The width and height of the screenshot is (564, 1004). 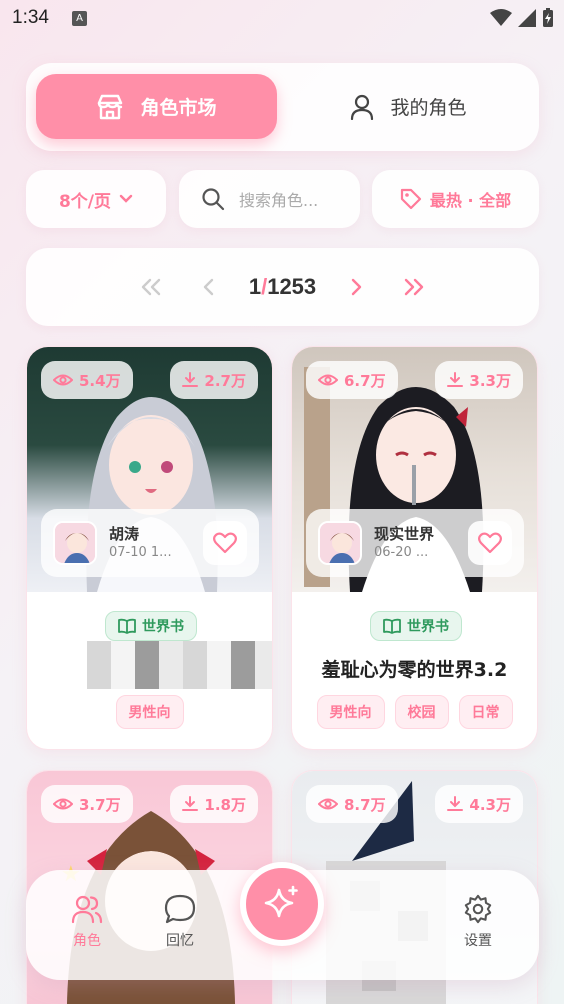 I want to click on downloads-badge: 4.3万, so click(x=479, y=804).